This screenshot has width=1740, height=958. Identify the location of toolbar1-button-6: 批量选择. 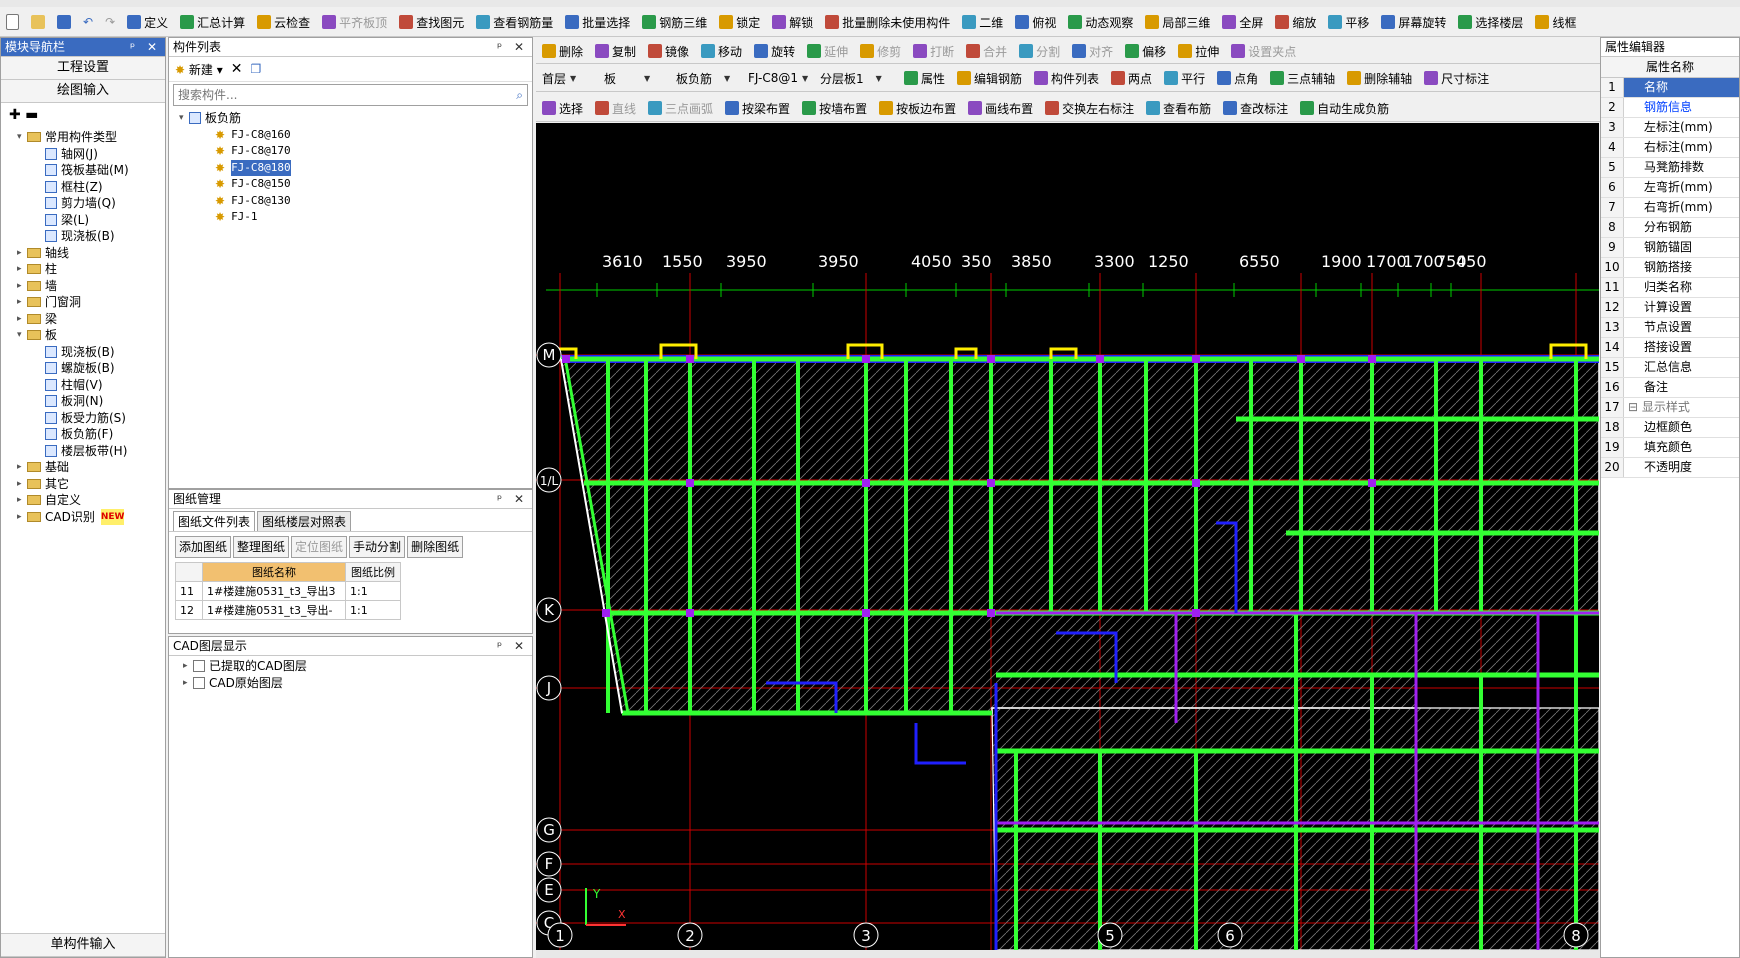
(597, 22).